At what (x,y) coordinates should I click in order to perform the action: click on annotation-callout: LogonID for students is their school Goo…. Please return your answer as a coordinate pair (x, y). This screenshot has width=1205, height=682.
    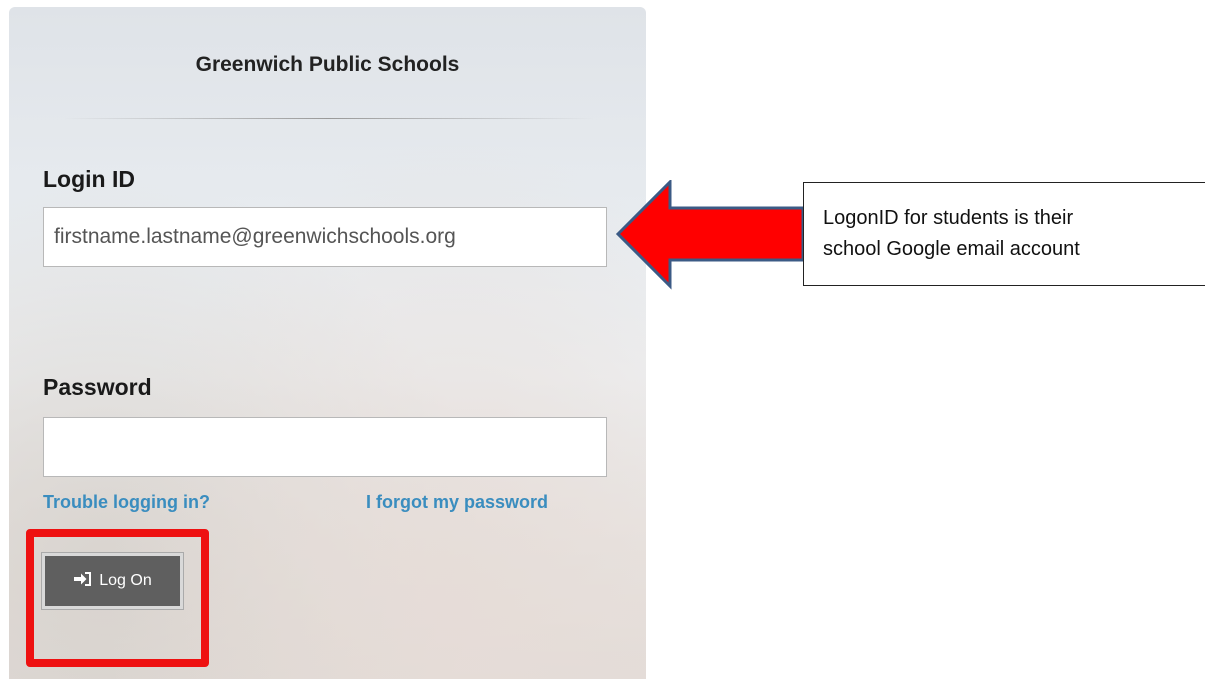
    Looking at the image, I should click on (1004, 234).